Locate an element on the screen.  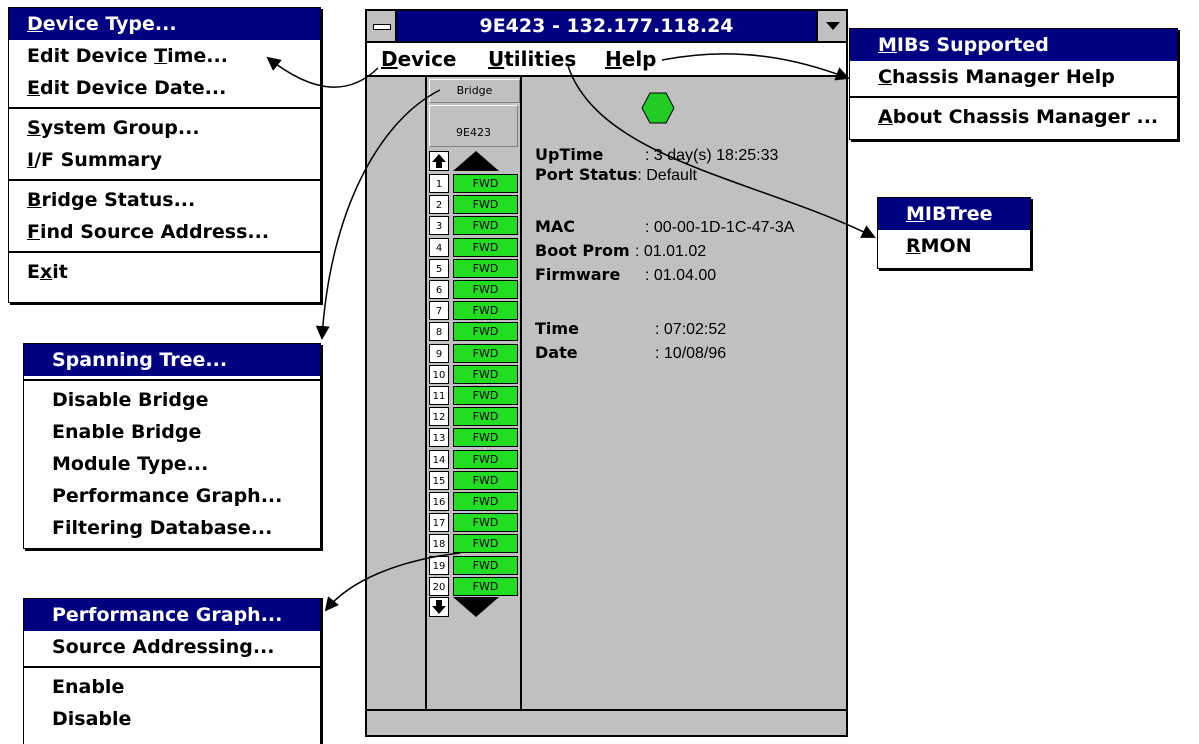
module-up-arrow-icon is located at coordinates (476, 161).